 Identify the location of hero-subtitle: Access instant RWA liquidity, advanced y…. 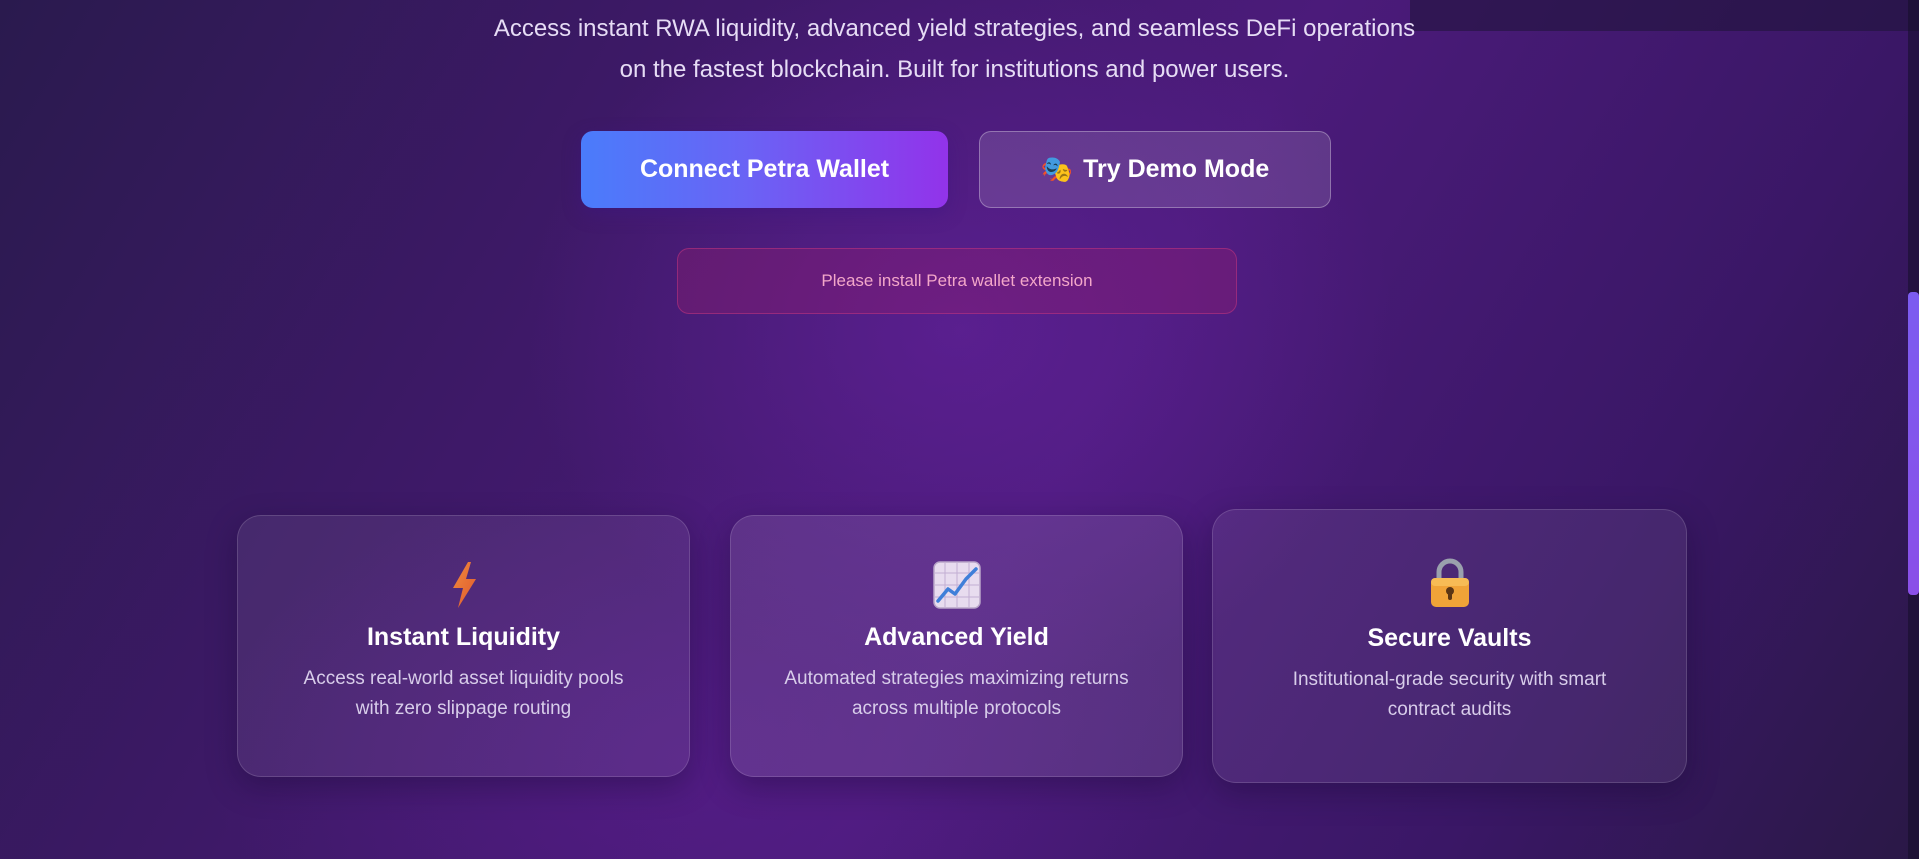
(955, 49).